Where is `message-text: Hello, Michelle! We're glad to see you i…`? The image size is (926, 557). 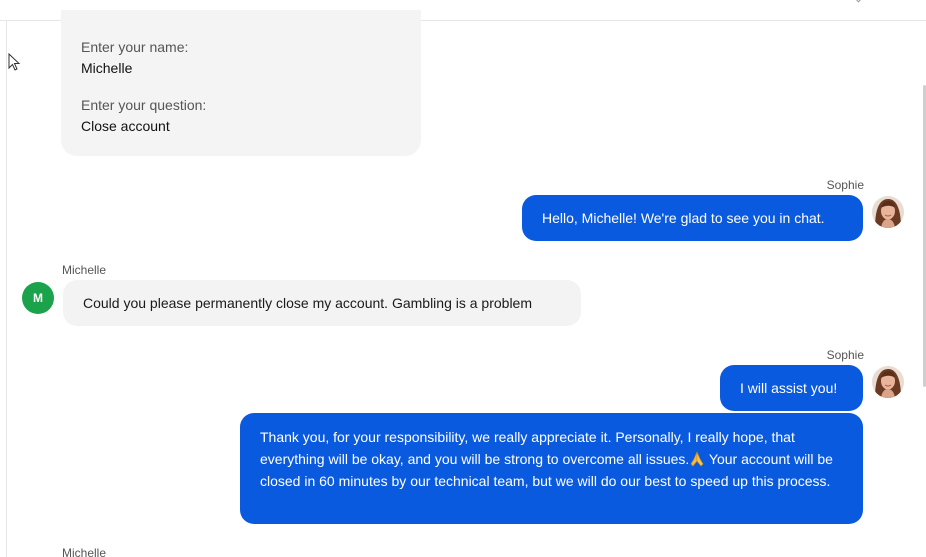
message-text: Hello, Michelle! We're glad to see you i… is located at coordinates (683, 218).